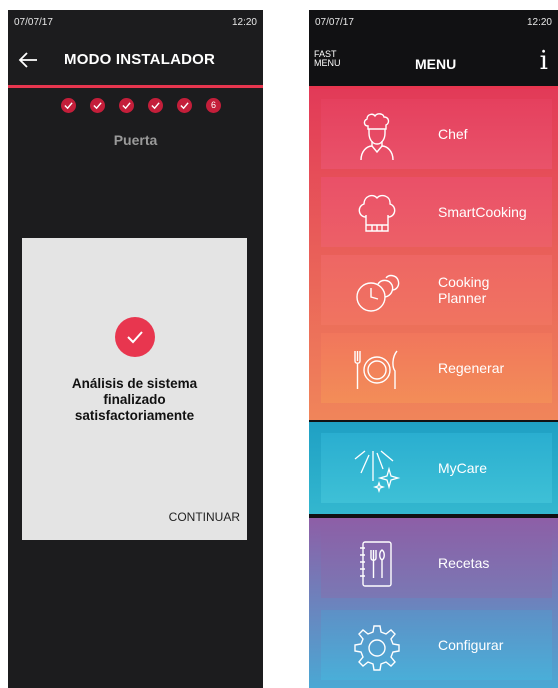  What do you see at coordinates (377, 648) in the screenshot?
I see `gear-icon` at bounding box center [377, 648].